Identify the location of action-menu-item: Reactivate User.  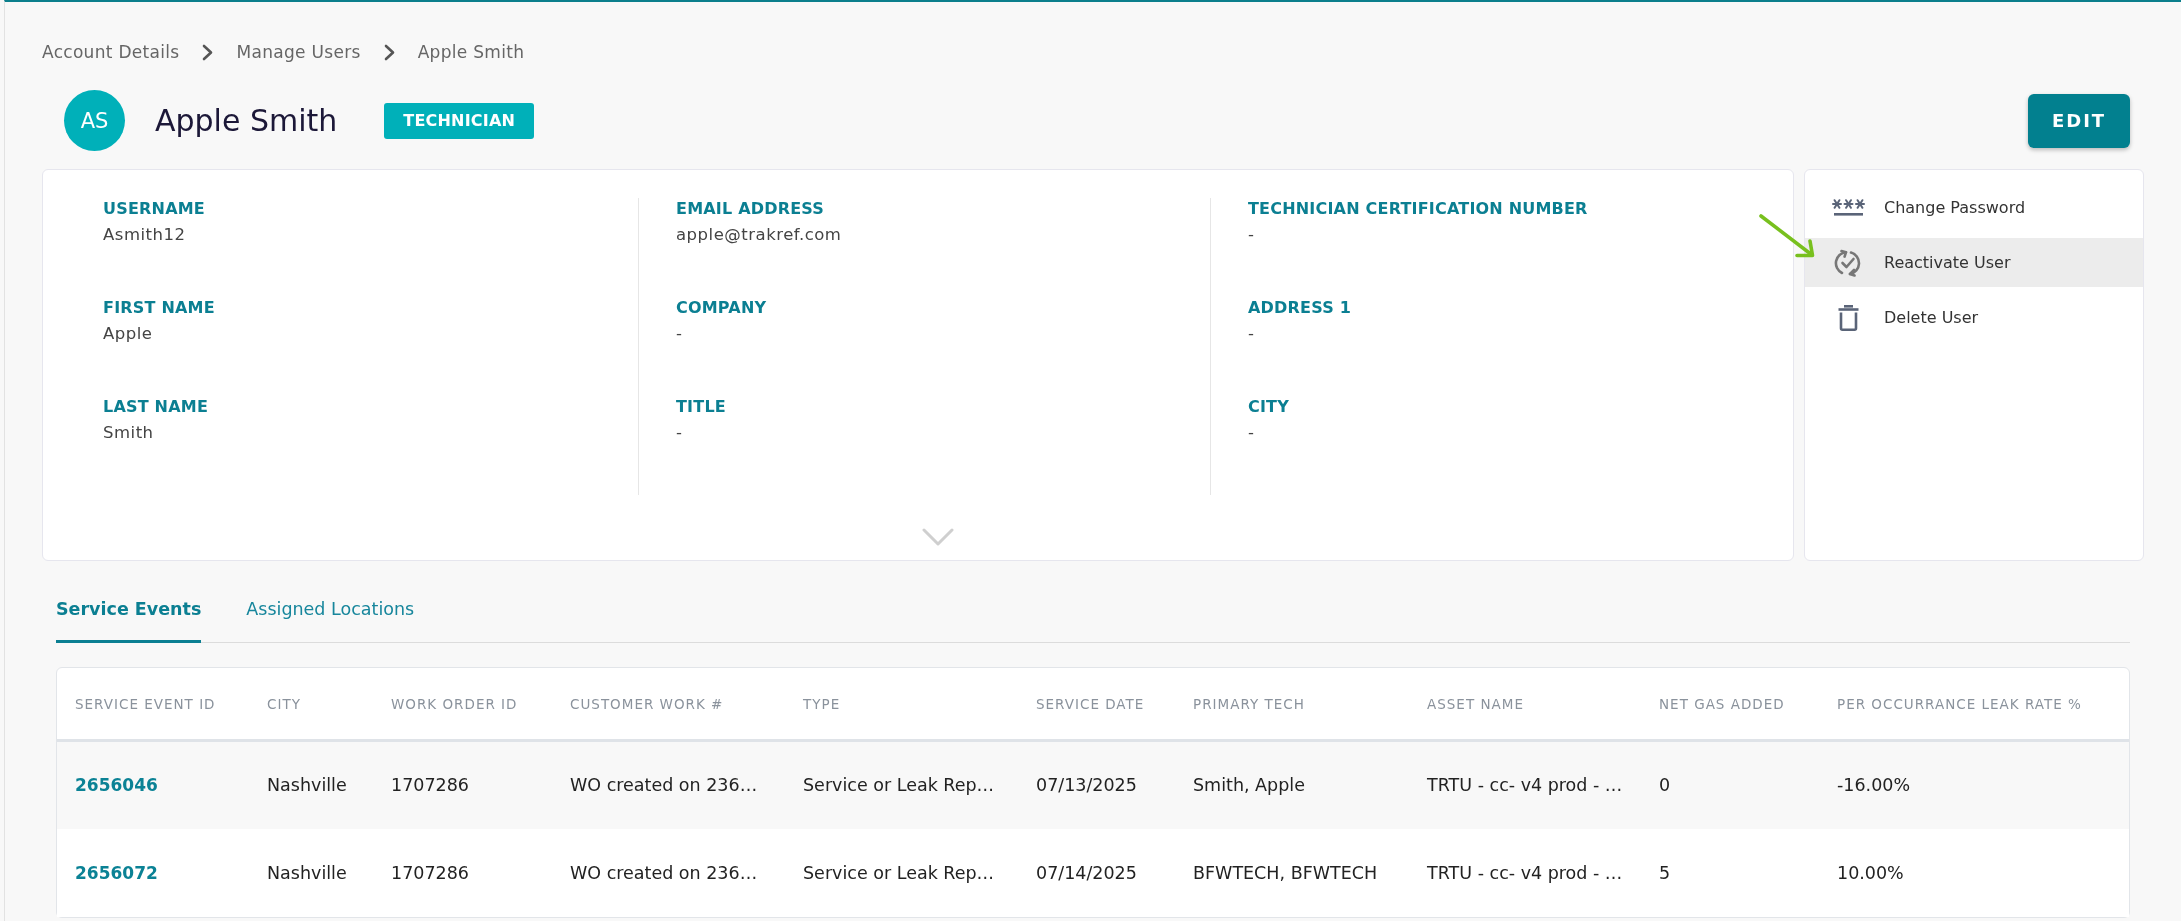
(1974, 262).